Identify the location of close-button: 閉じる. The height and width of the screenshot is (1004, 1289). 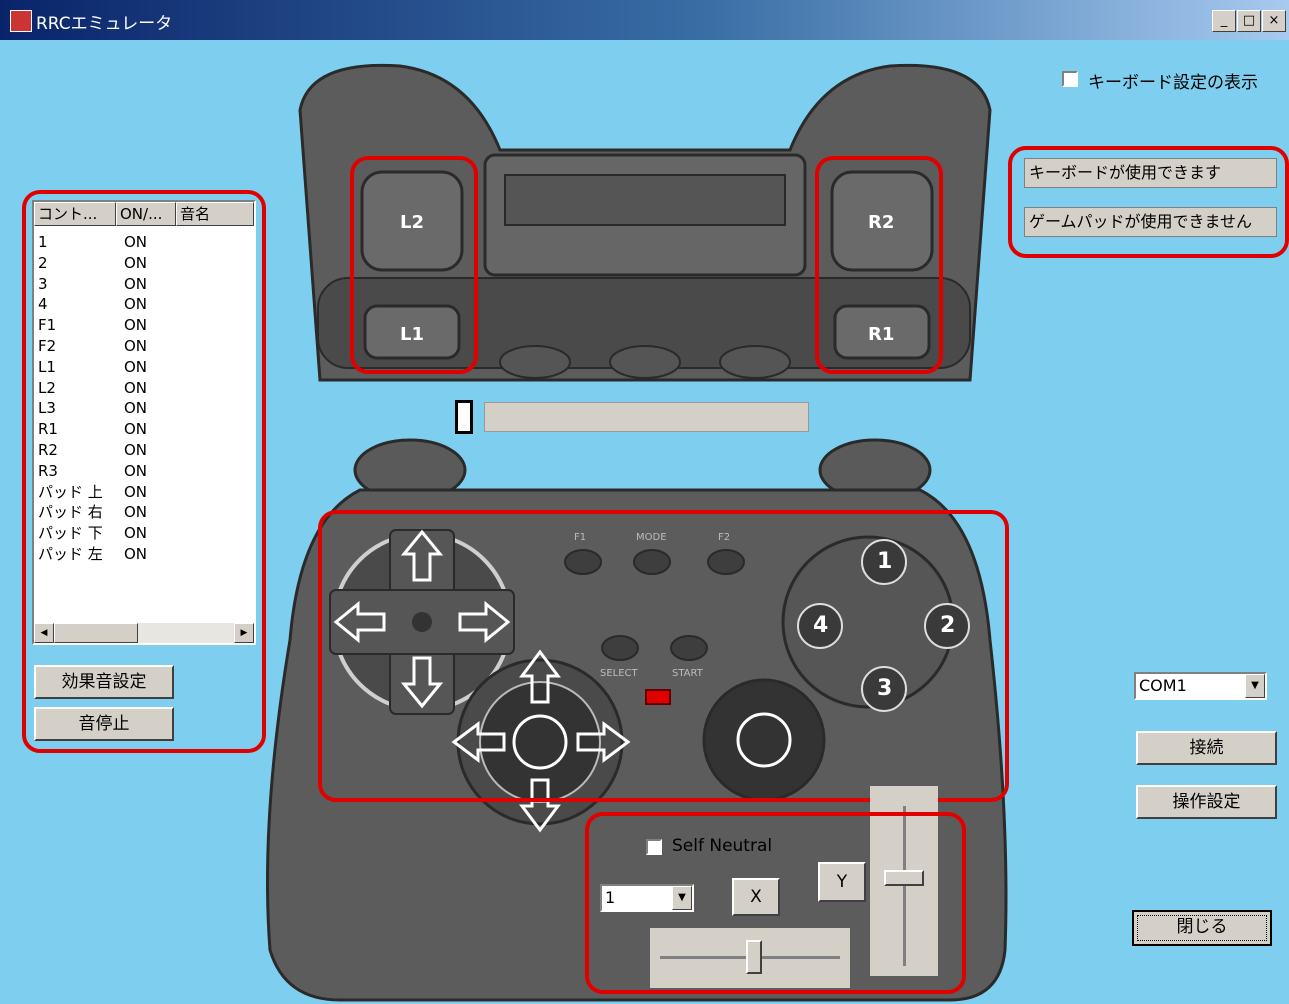
(1202, 928).